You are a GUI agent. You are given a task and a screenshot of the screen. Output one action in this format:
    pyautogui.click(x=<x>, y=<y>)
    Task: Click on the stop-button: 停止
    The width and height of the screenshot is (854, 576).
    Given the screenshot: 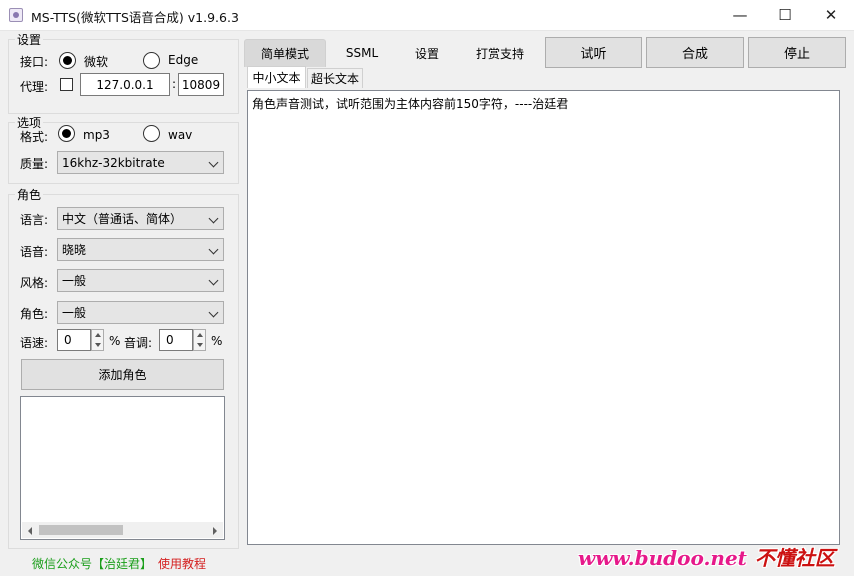 What is the action you would take?
    pyautogui.click(x=797, y=52)
    